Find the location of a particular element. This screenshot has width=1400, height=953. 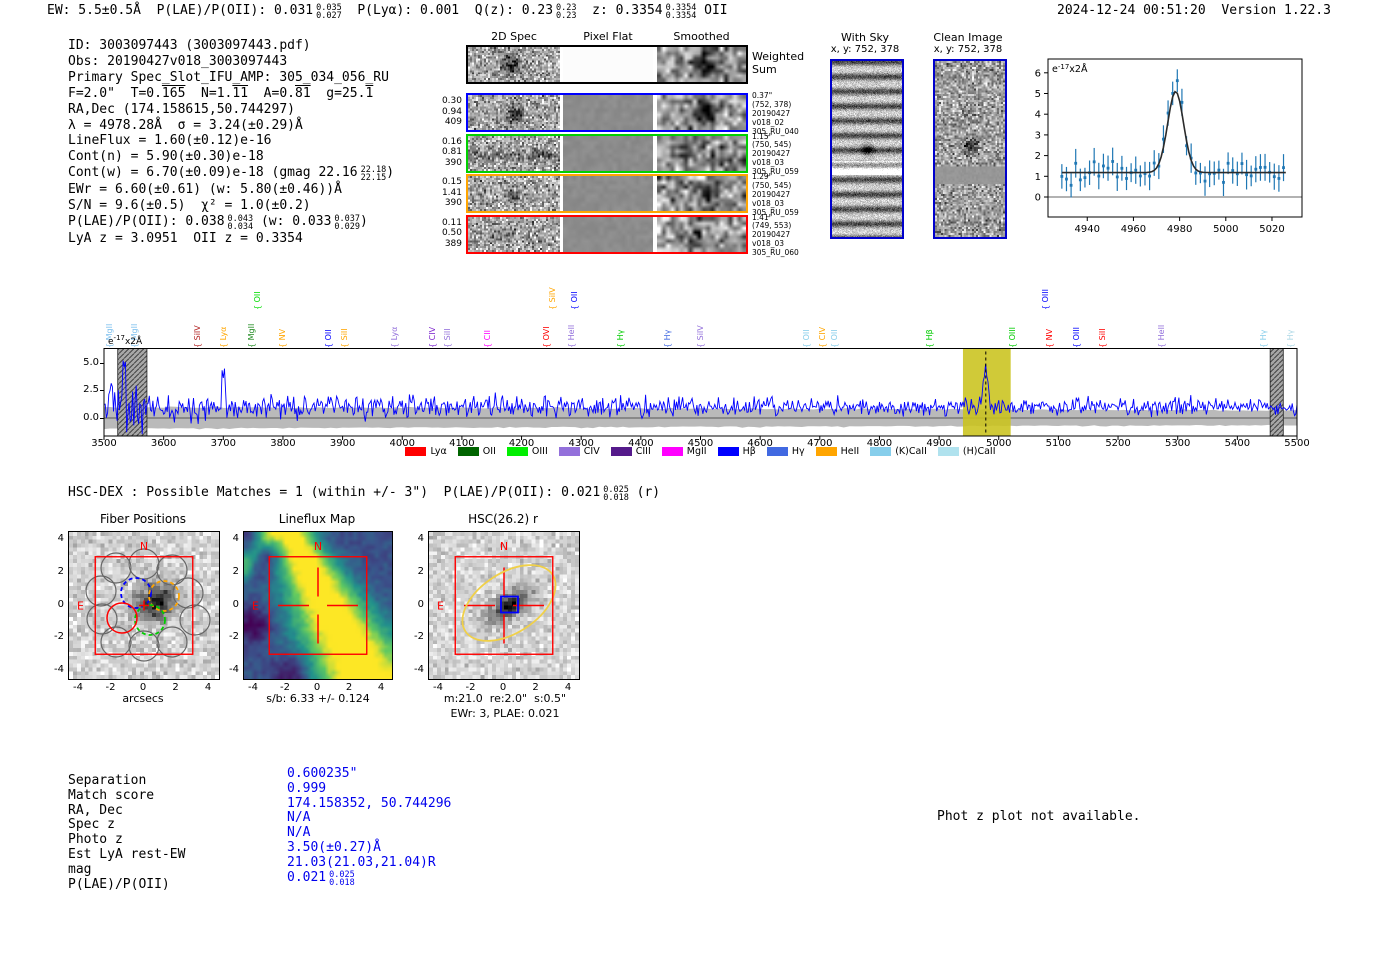

timestamp-version: 2024-12-24 00:51:20 Version 1.22.3 is located at coordinates (1194, 11).